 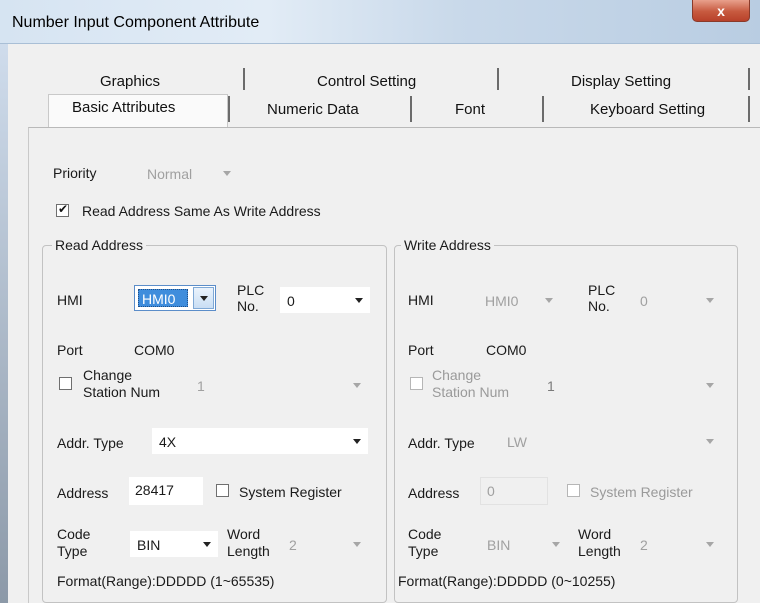 I want to click on write-addr-type-dropdown: LW, so click(x=610, y=441).